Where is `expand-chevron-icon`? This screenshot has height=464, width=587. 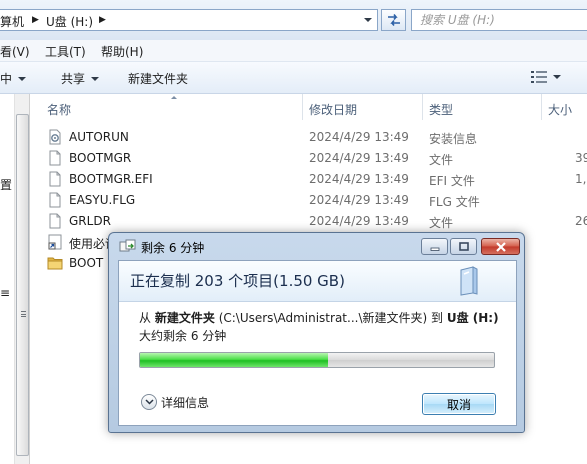
expand-chevron-icon is located at coordinates (149, 402).